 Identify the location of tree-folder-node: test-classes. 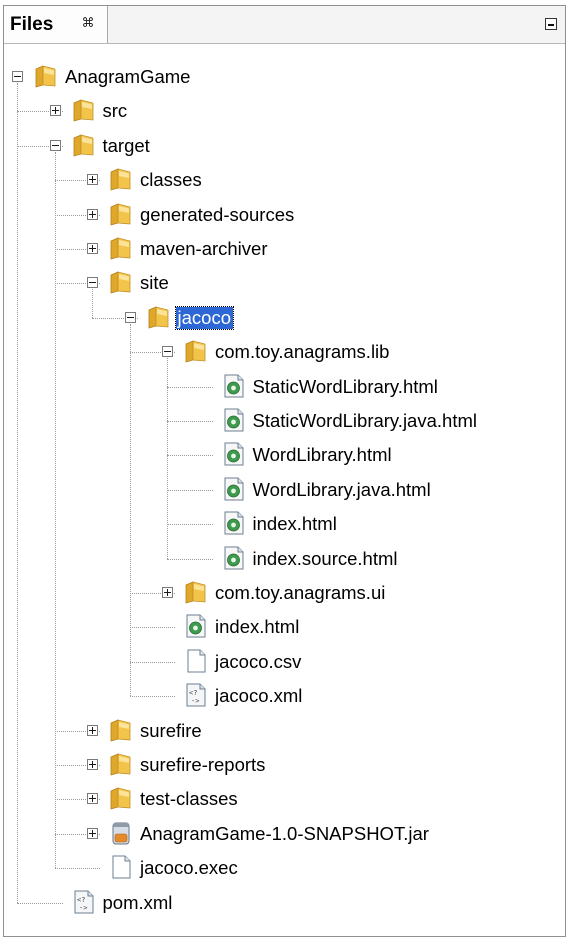
(284, 799).